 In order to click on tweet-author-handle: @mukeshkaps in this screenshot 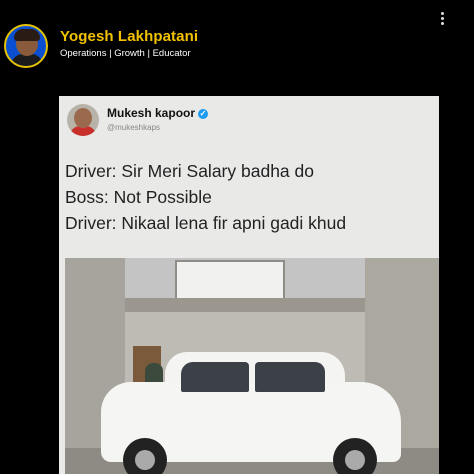, I will do `click(134, 127)`.